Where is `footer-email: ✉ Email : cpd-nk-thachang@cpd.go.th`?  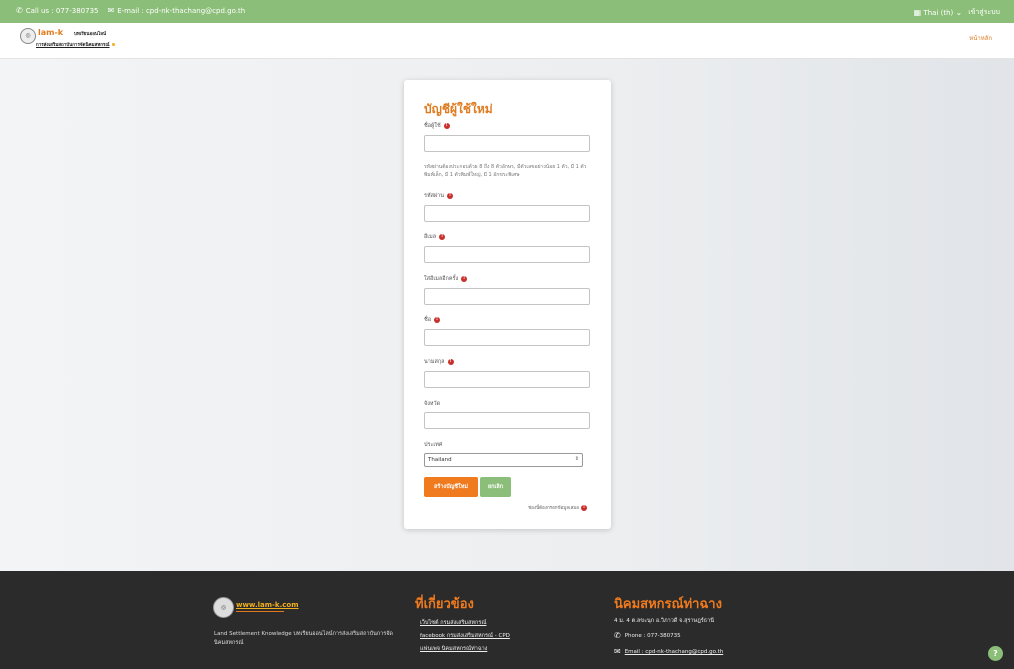 footer-email: ✉ Email : cpd-nk-thachang@cpd.go.th is located at coordinates (668, 652).